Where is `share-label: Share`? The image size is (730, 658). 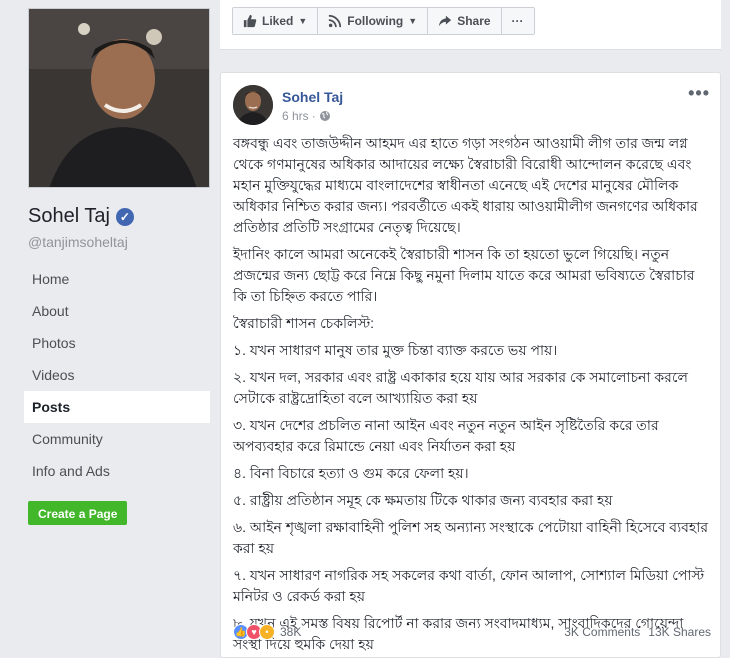
share-label: Share is located at coordinates (474, 21).